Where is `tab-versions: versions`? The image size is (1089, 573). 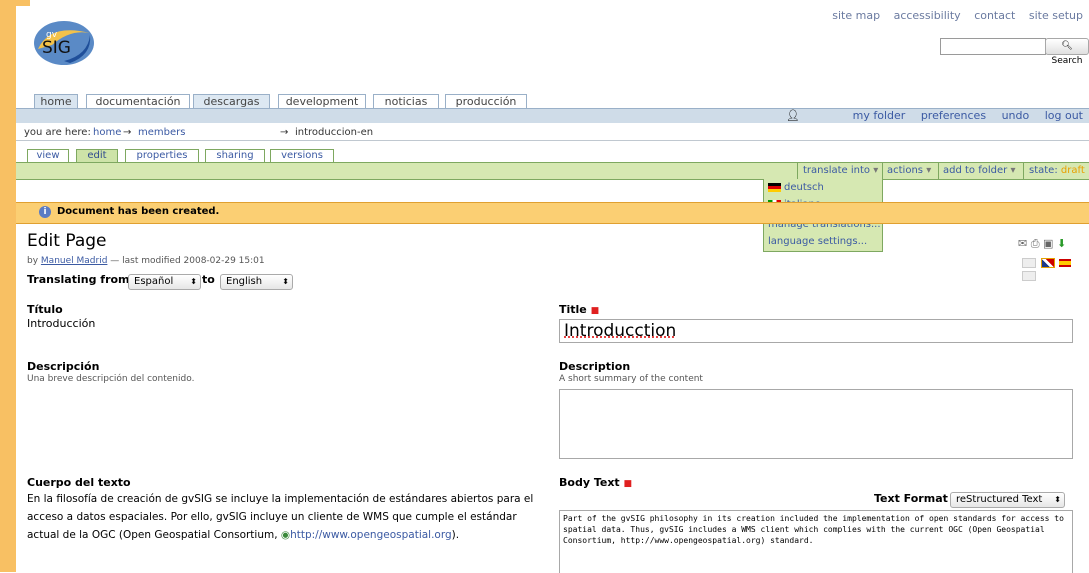
tab-versions: versions is located at coordinates (302, 155).